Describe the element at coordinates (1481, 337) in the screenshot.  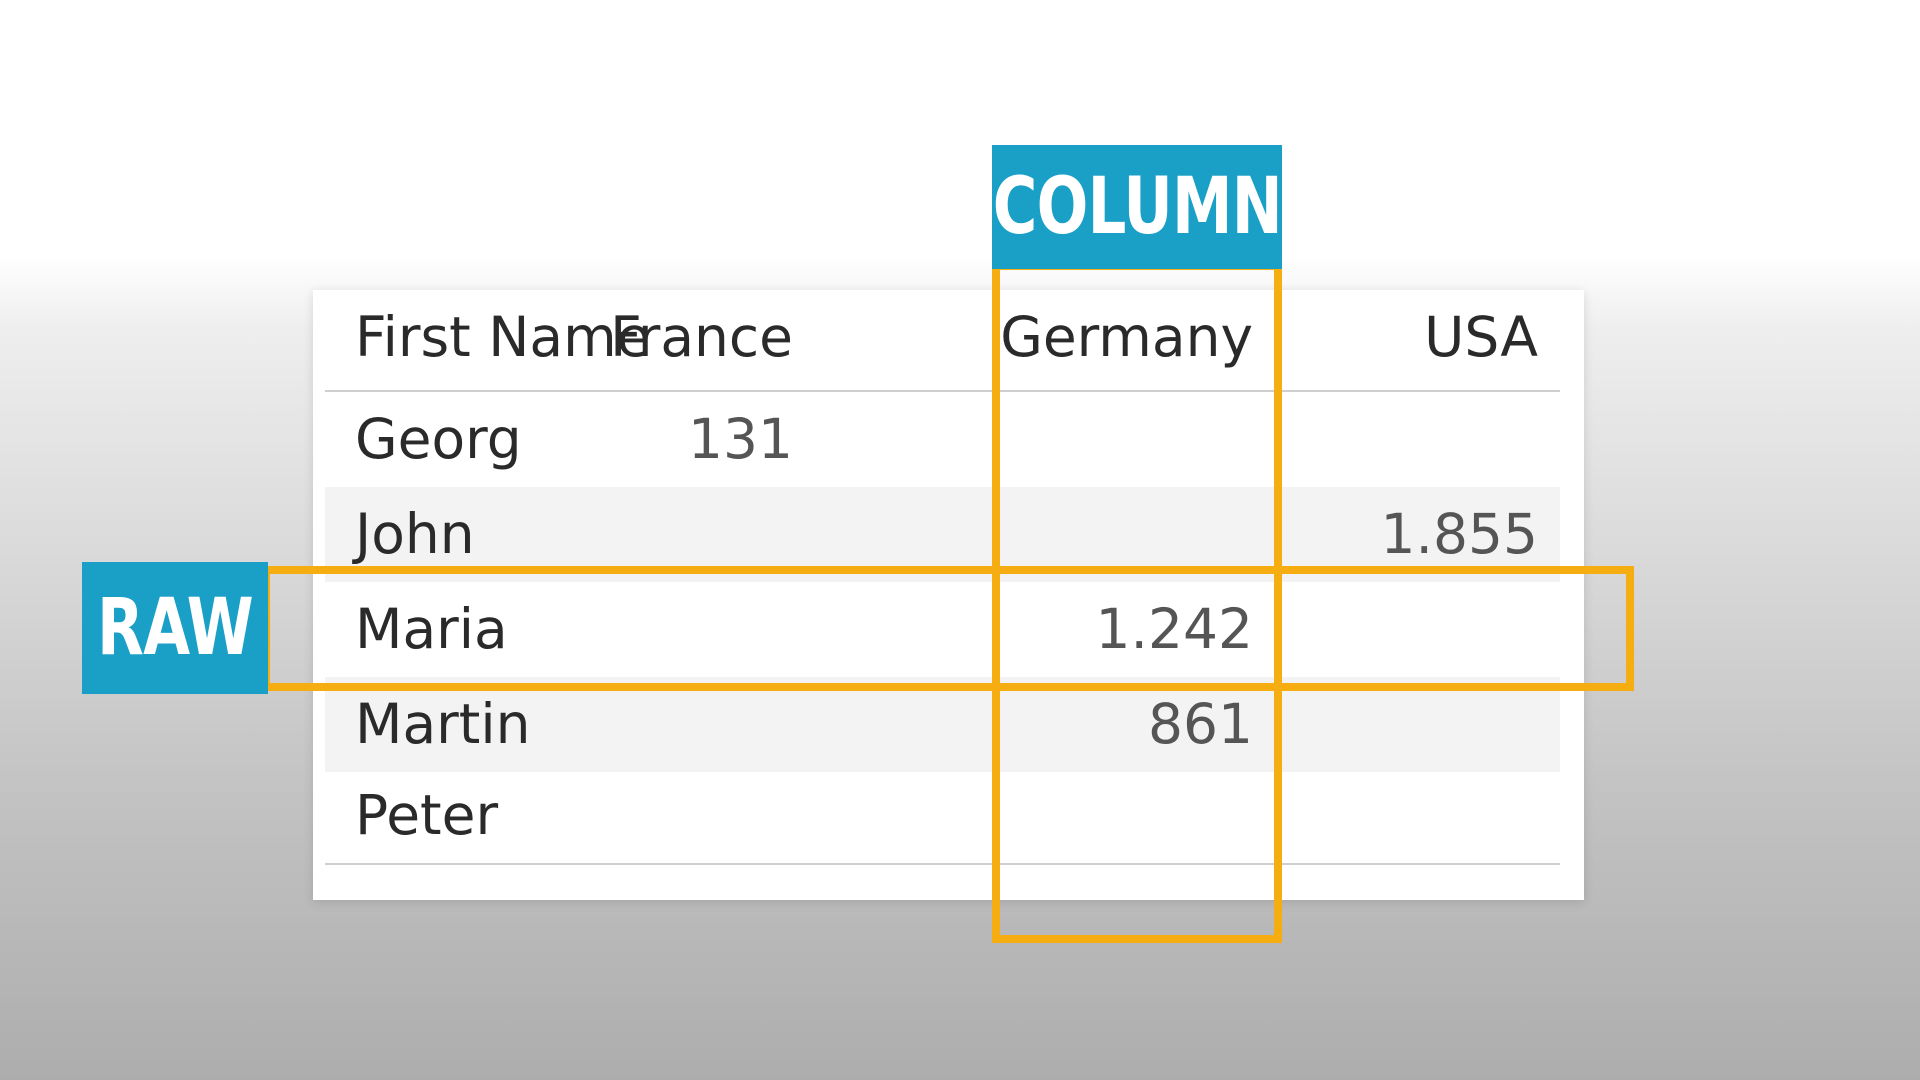
I see `header-usa: USA` at that location.